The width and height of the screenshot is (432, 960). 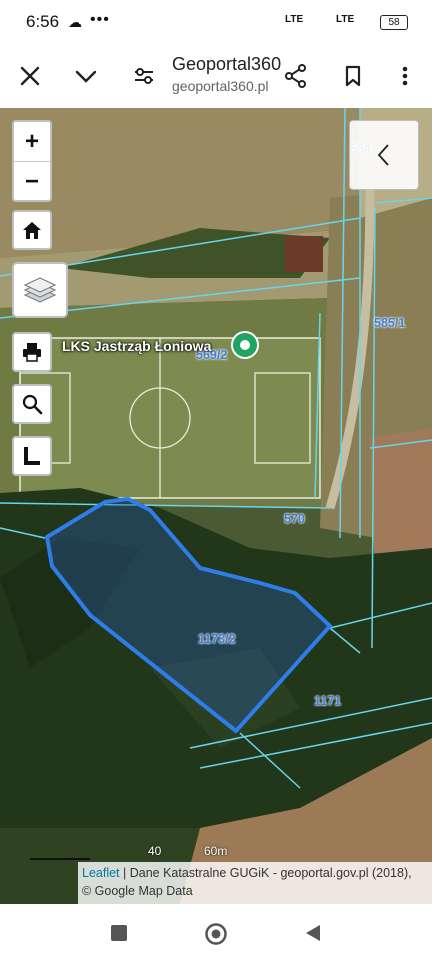 I want to click on more-menu-icon, so click(x=405, y=76).